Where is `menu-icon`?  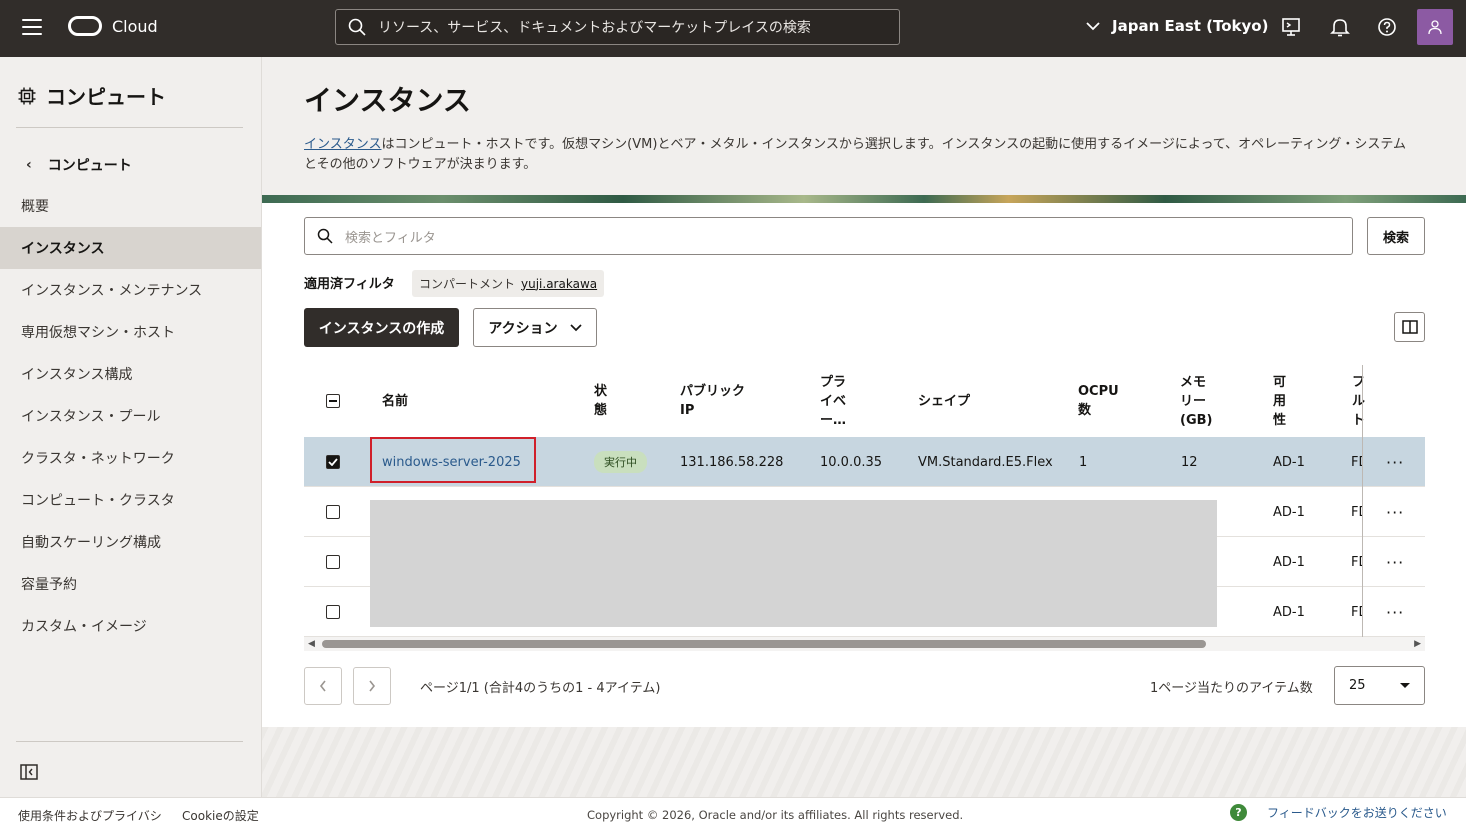 menu-icon is located at coordinates (32, 27).